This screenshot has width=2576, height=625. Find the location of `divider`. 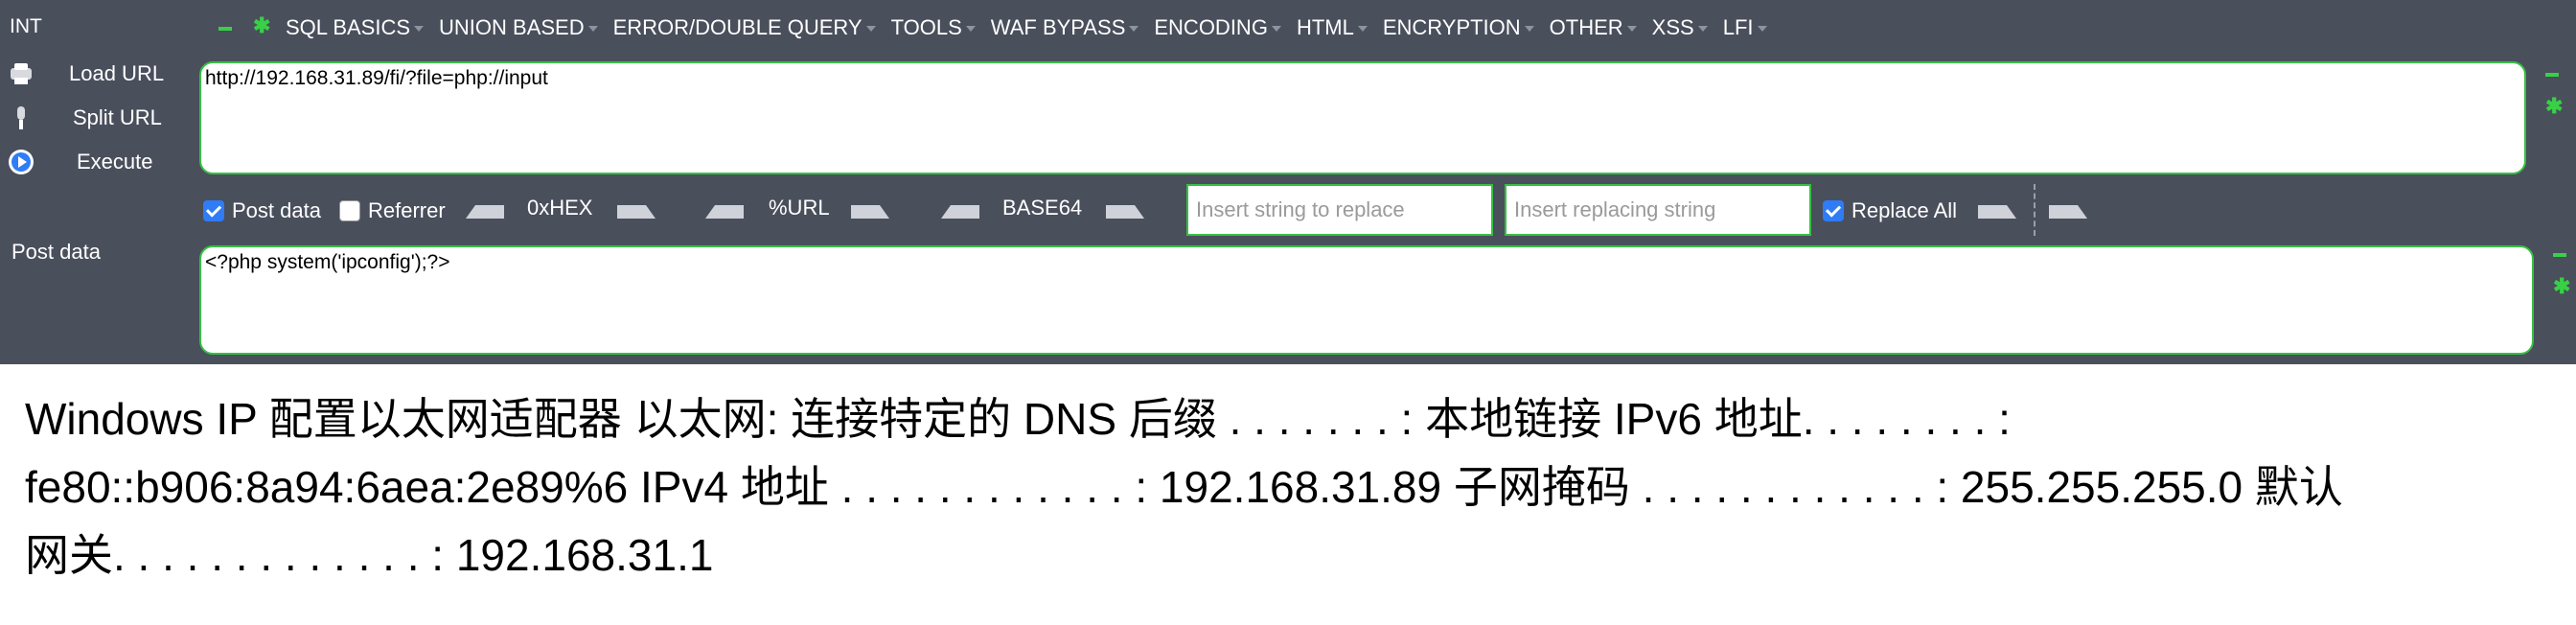

divider is located at coordinates (2035, 210).